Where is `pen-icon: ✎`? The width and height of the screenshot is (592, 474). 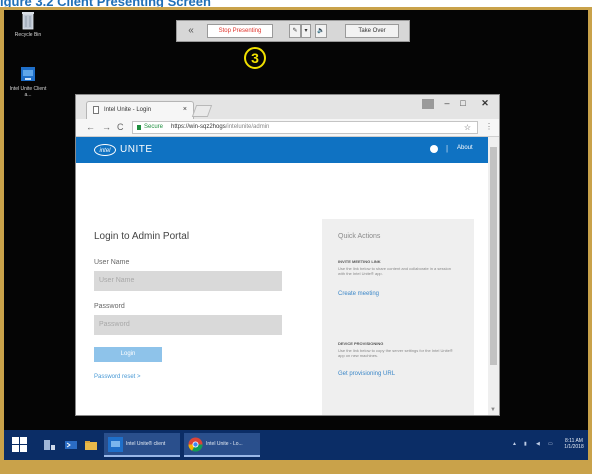
pen-icon: ✎ is located at coordinates (295, 31).